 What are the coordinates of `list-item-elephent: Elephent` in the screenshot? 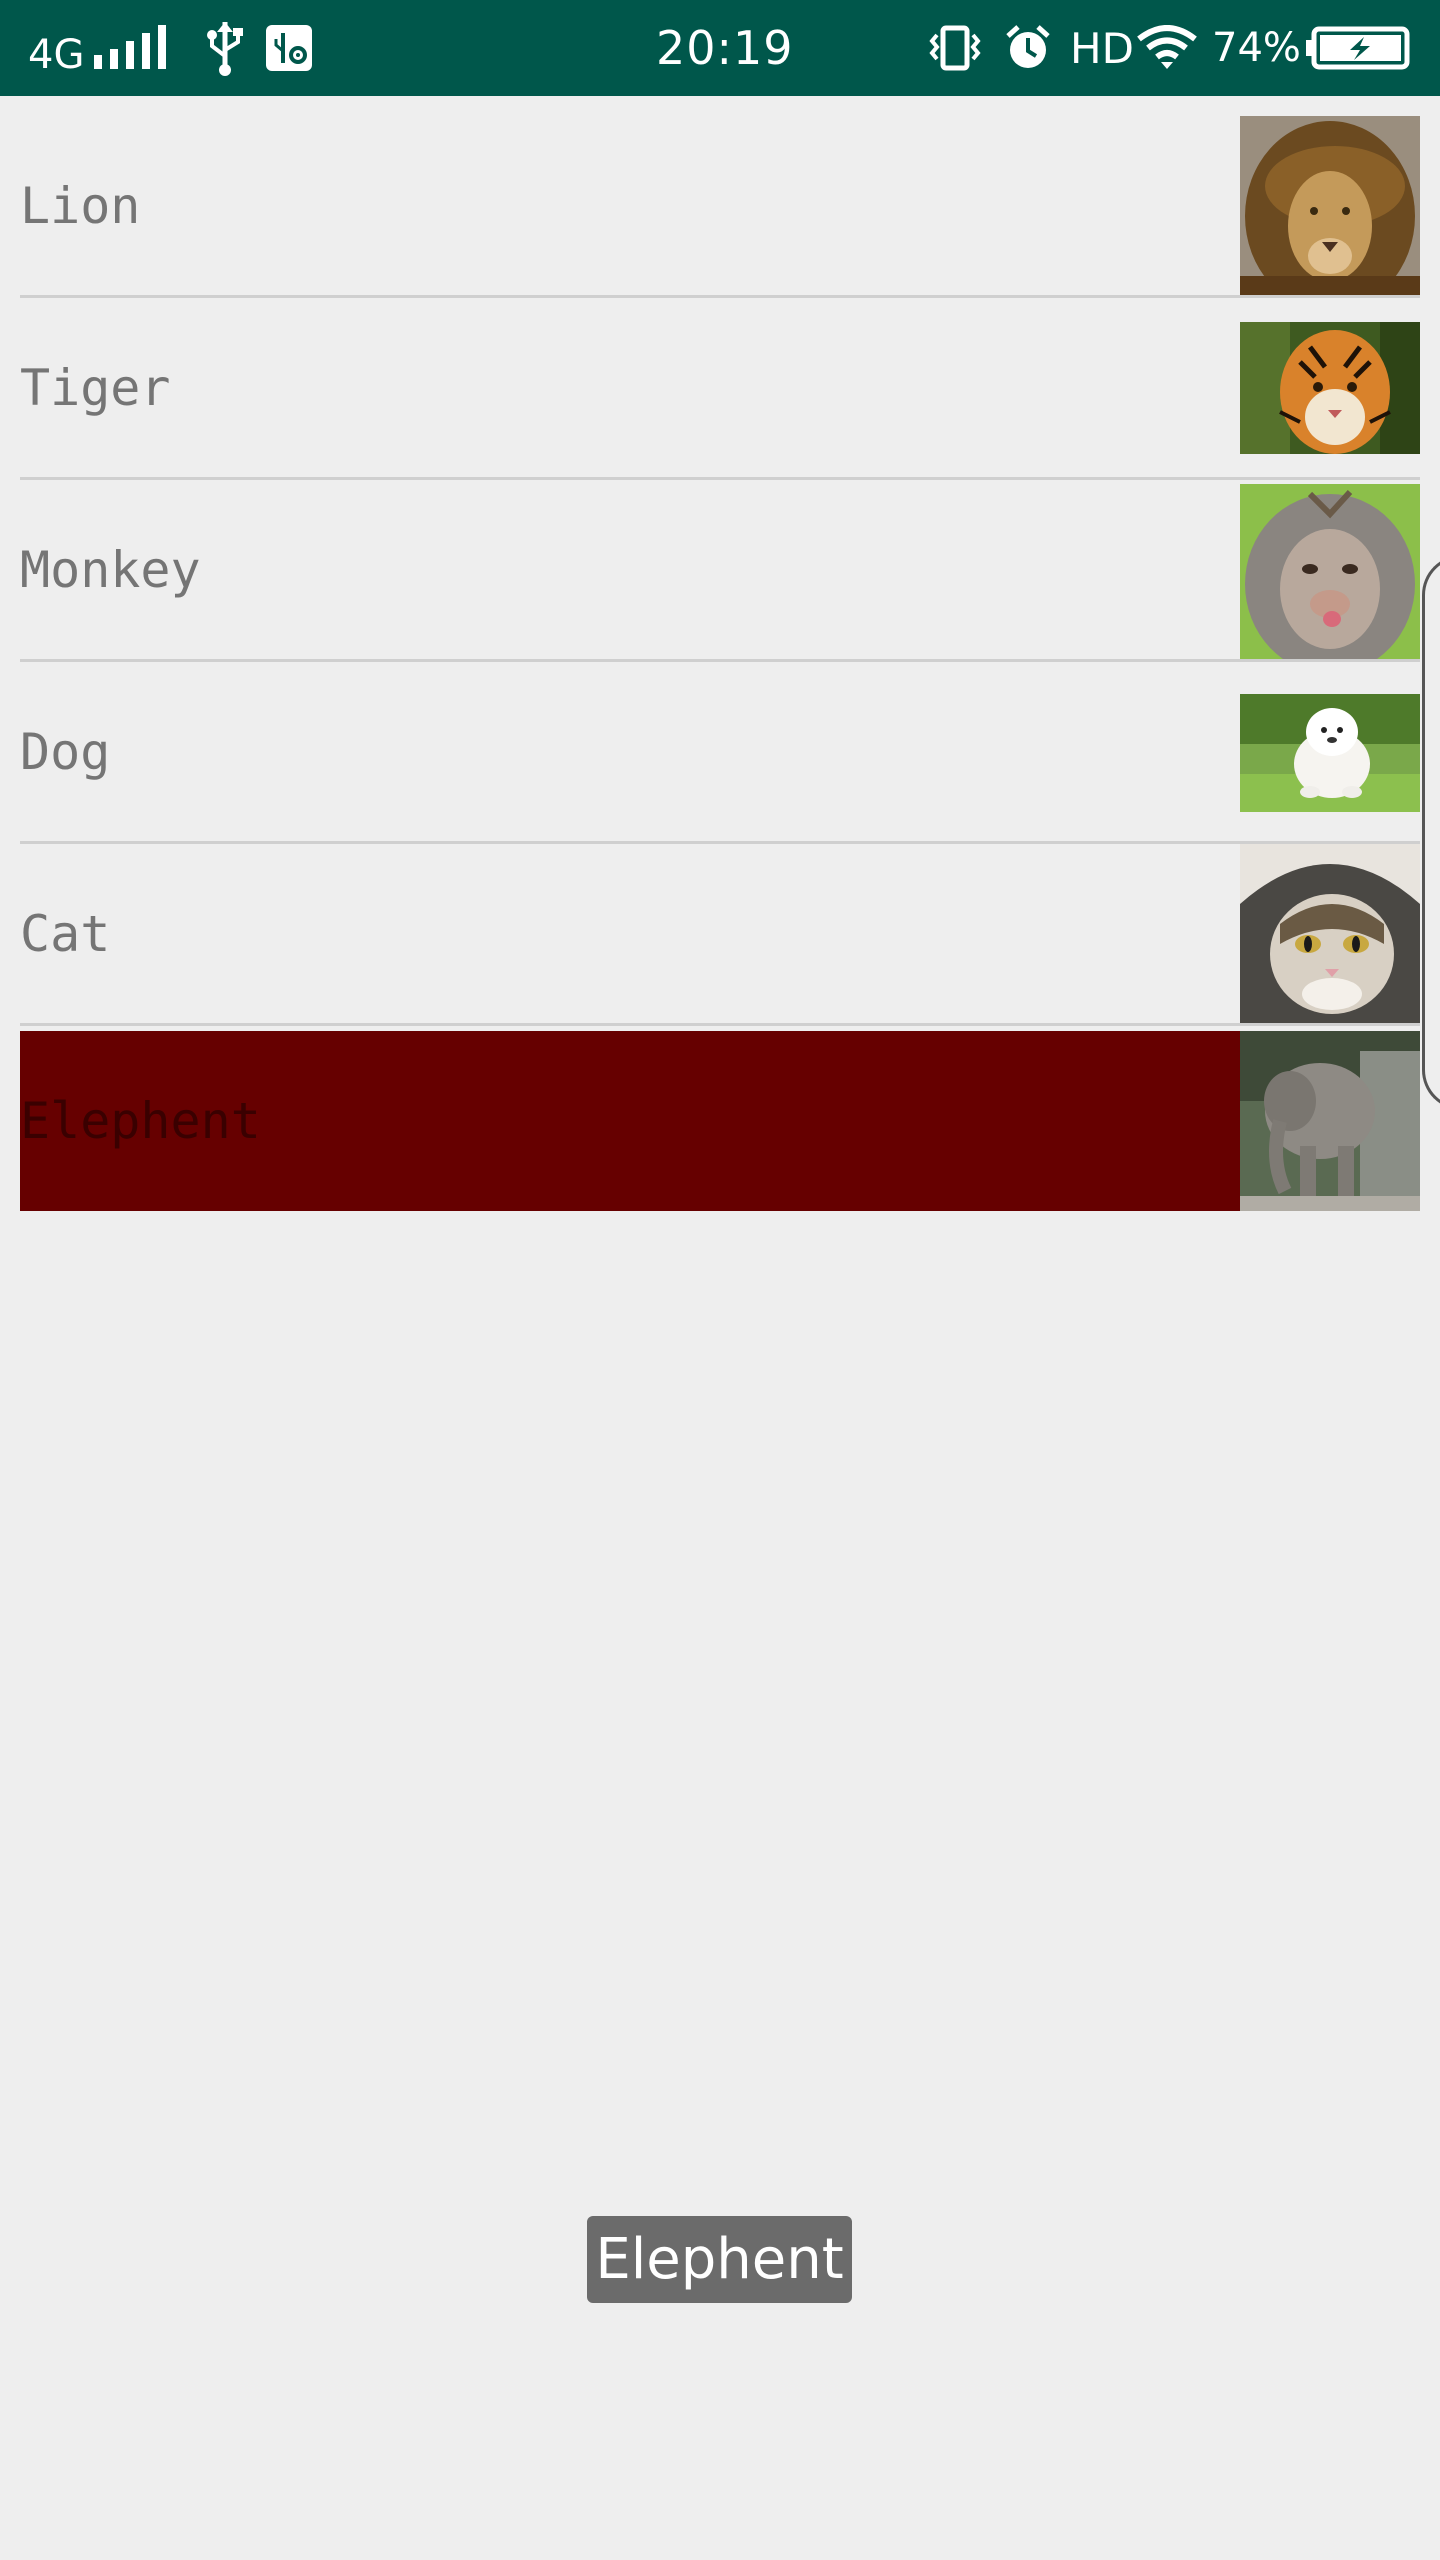 It's located at (720, 1121).